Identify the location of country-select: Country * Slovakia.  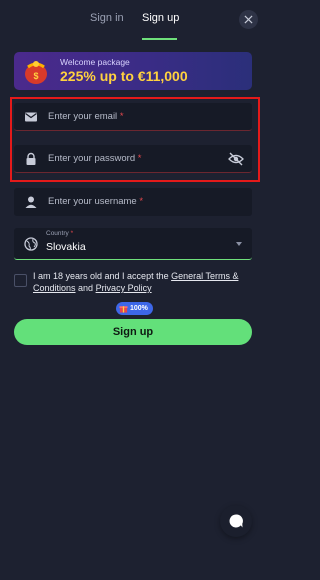
(133, 244).